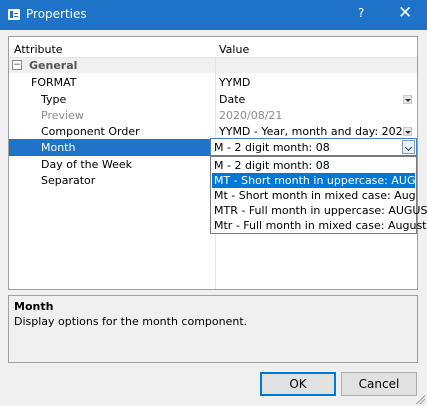  I want to click on resize-grip-icon, so click(420, 399).